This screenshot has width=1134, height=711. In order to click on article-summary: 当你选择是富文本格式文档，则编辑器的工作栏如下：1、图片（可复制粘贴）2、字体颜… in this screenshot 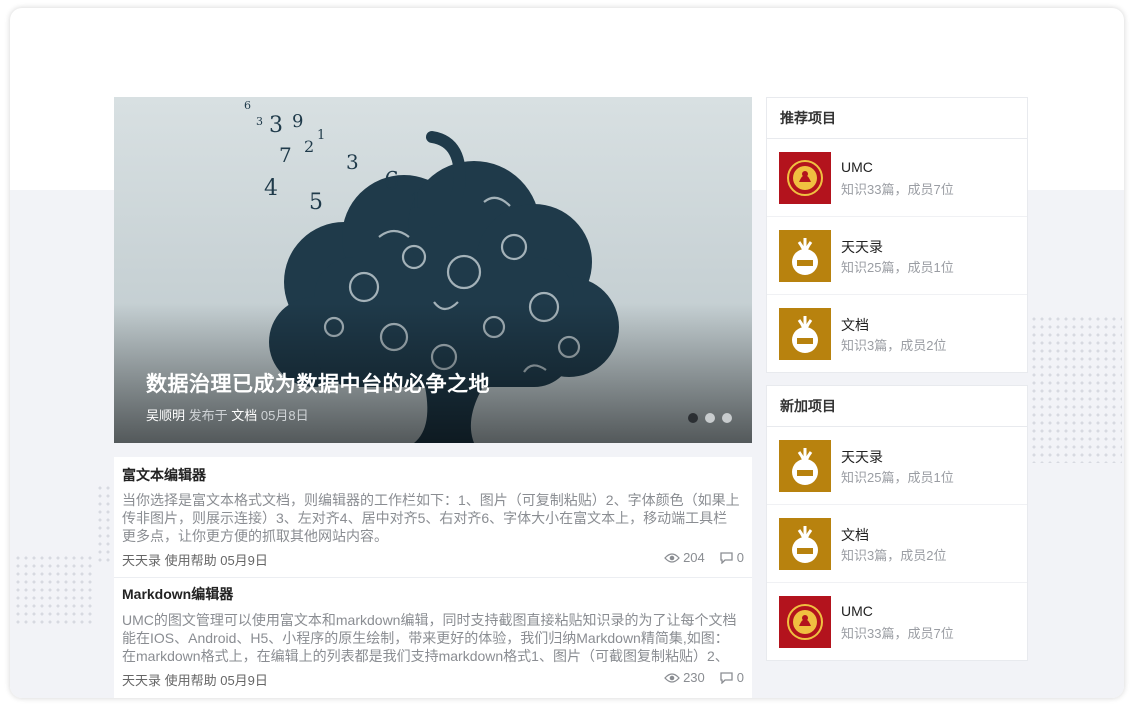, I will do `click(431, 518)`.